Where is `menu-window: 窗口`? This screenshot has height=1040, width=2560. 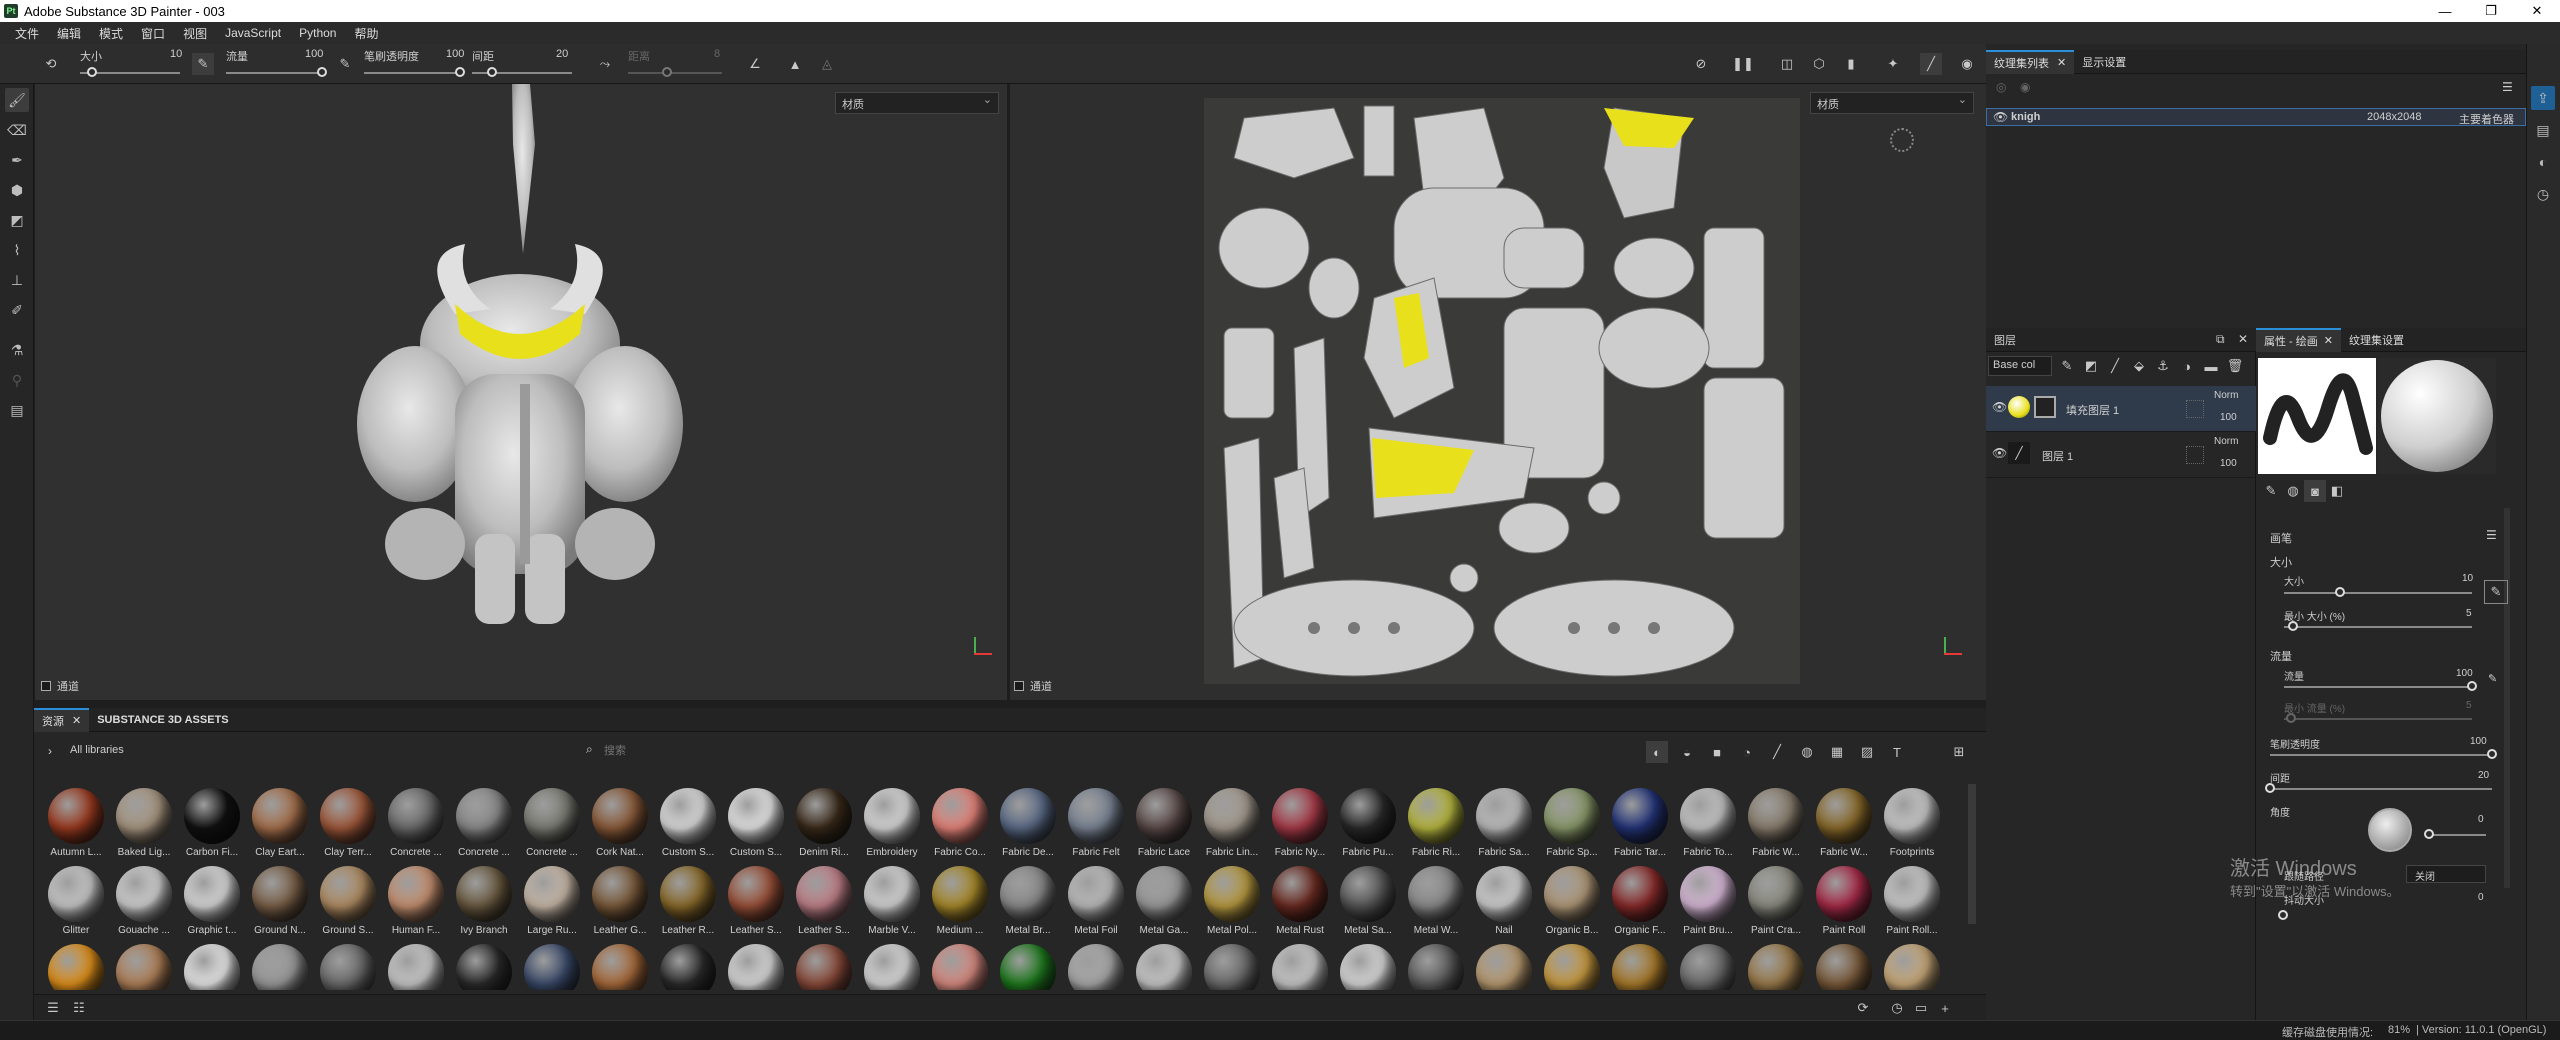 menu-window: 窗口 is located at coordinates (153, 33).